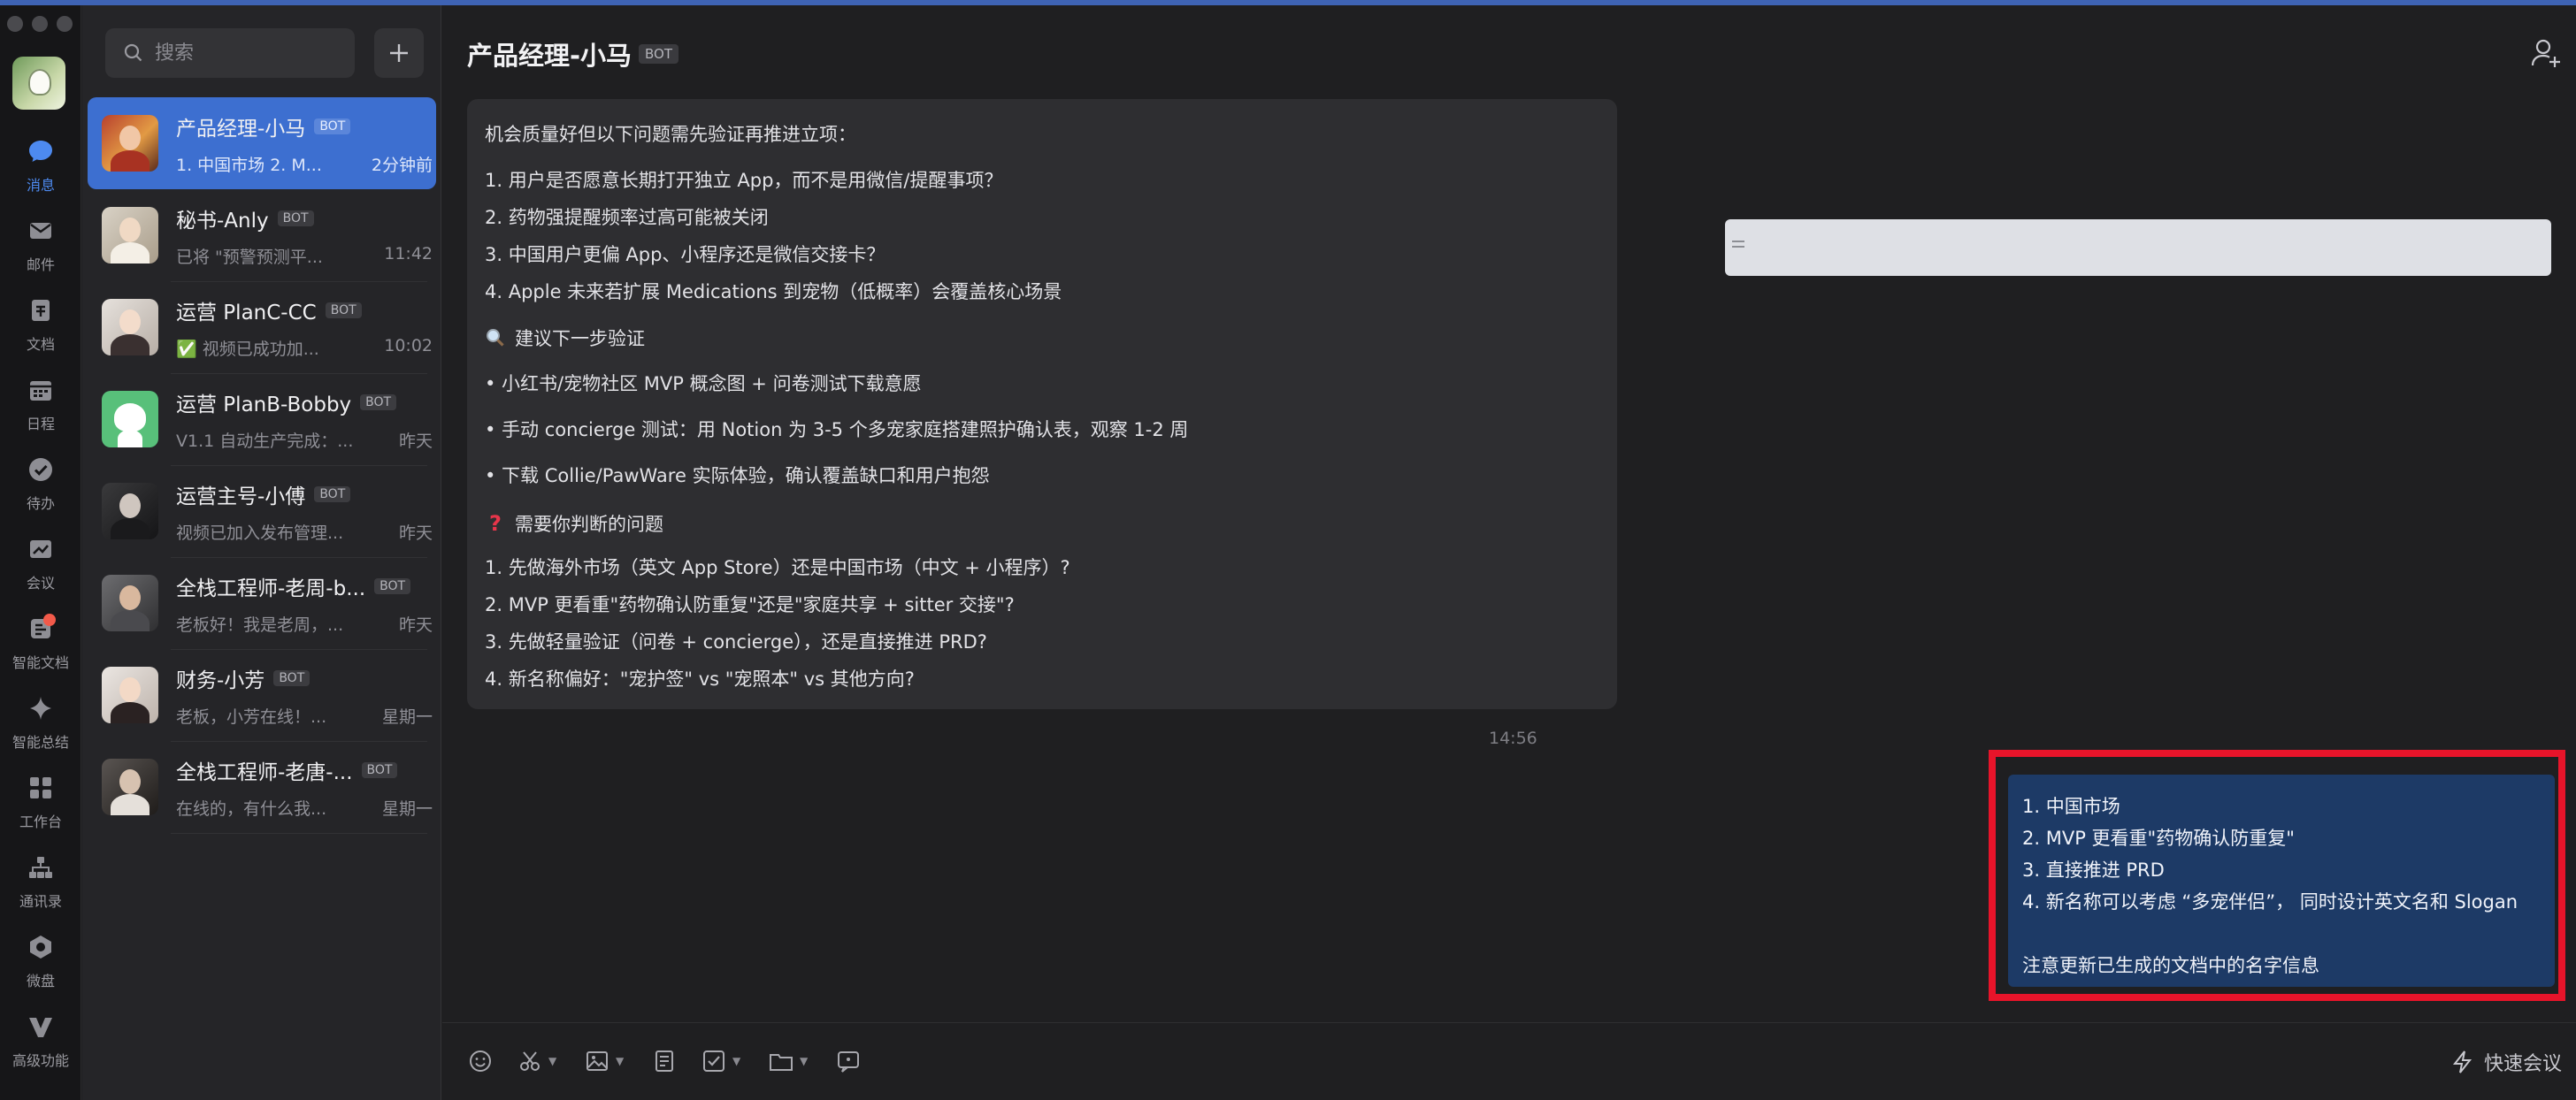  Describe the element at coordinates (40, 245) in the screenshot. I see `rail-item-mail: 邮件` at that location.